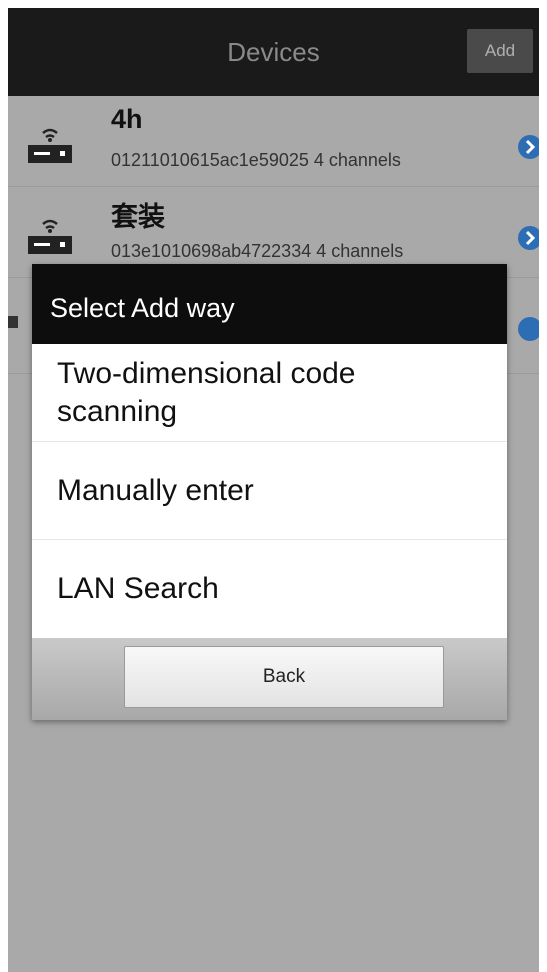 The height and width of the screenshot is (972, 547). Describe the element at coordinates (206, 392) in the screenshot. I see `option-label: Two-dimensional code scanning` at that location.